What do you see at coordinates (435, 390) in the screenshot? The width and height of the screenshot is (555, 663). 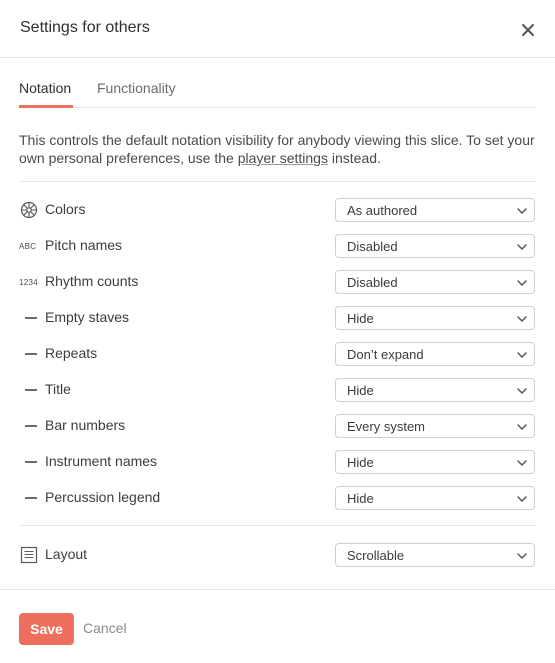 I see `title-select: Hide` at bounding box center [435, 390].